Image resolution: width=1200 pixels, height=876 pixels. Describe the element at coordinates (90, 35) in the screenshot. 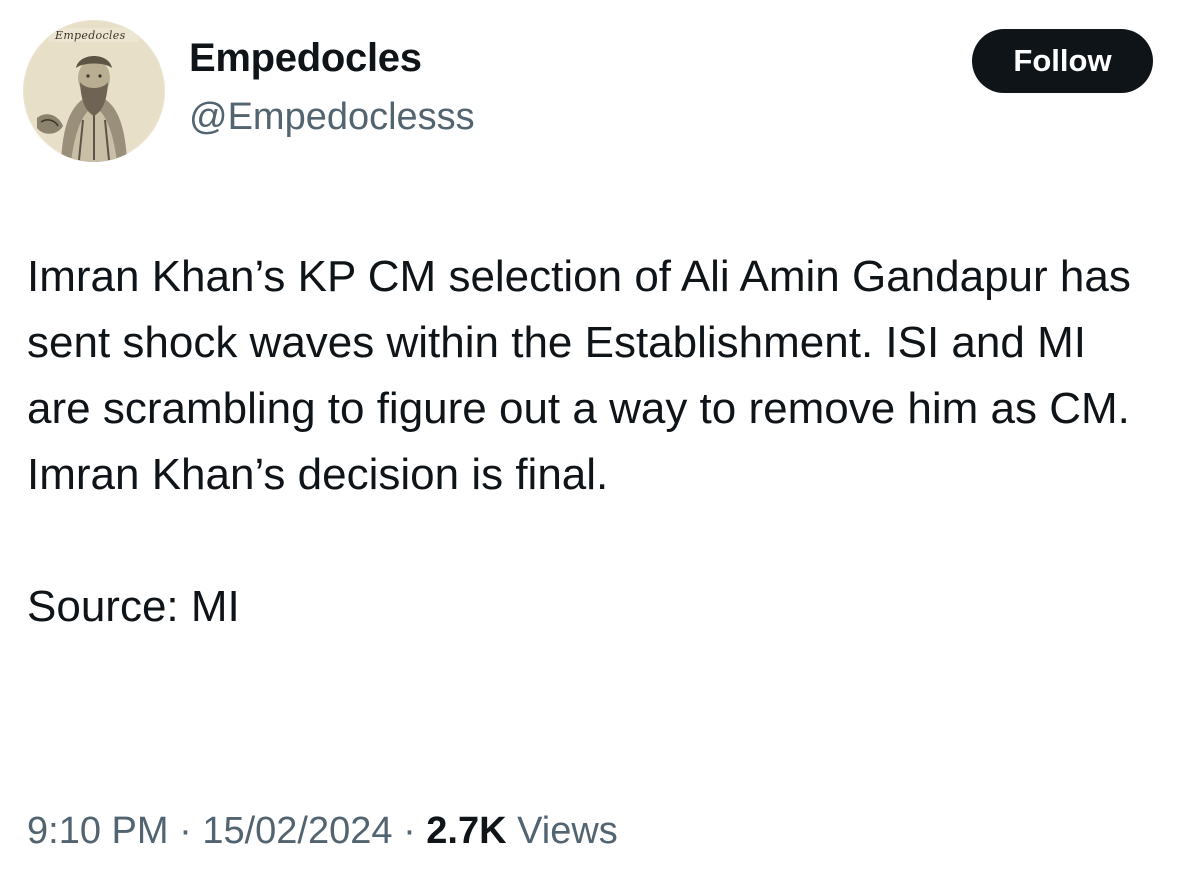

I see `avatar-caption: Empedocles` at that location.